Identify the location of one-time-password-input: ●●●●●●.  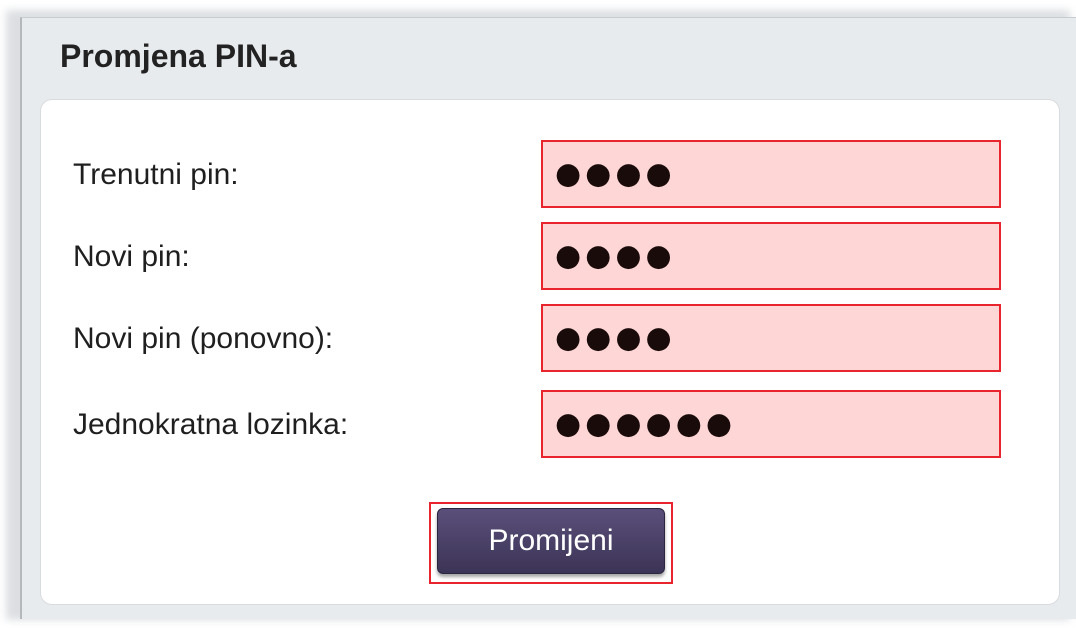
(771, 424).